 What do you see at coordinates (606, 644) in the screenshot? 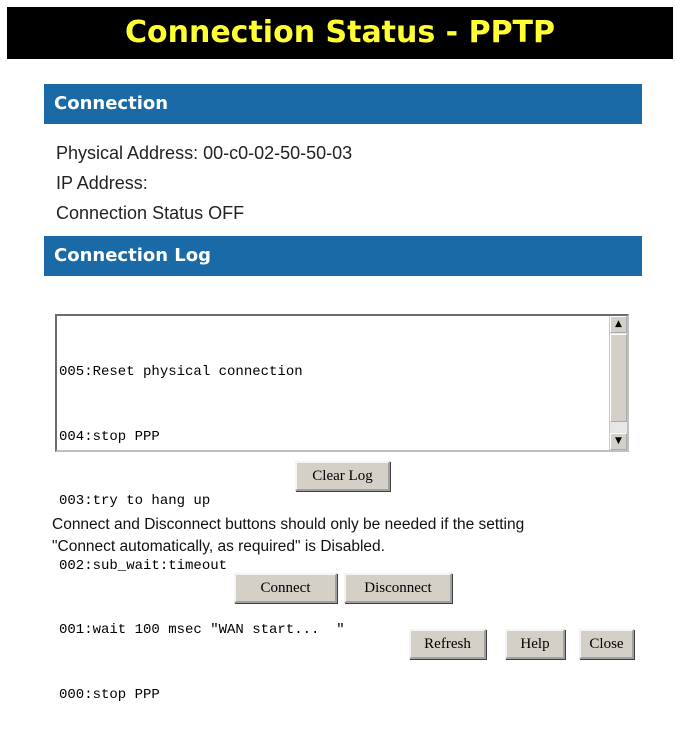
I see `close-button: Close` at bounding box center [606, 644].